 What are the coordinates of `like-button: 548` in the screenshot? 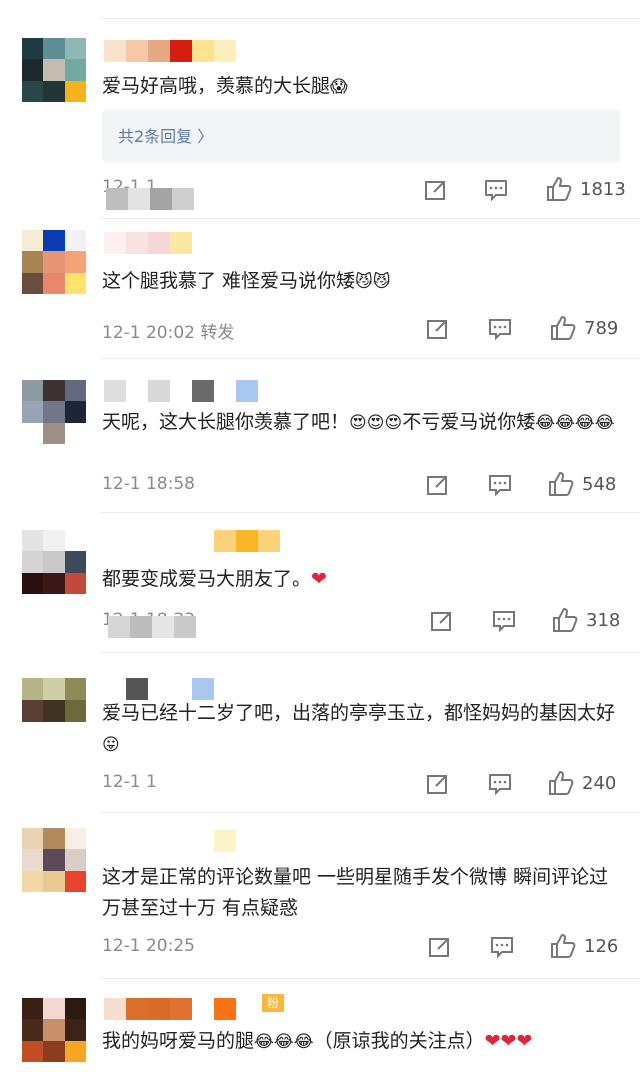 It's located at (582, 484).